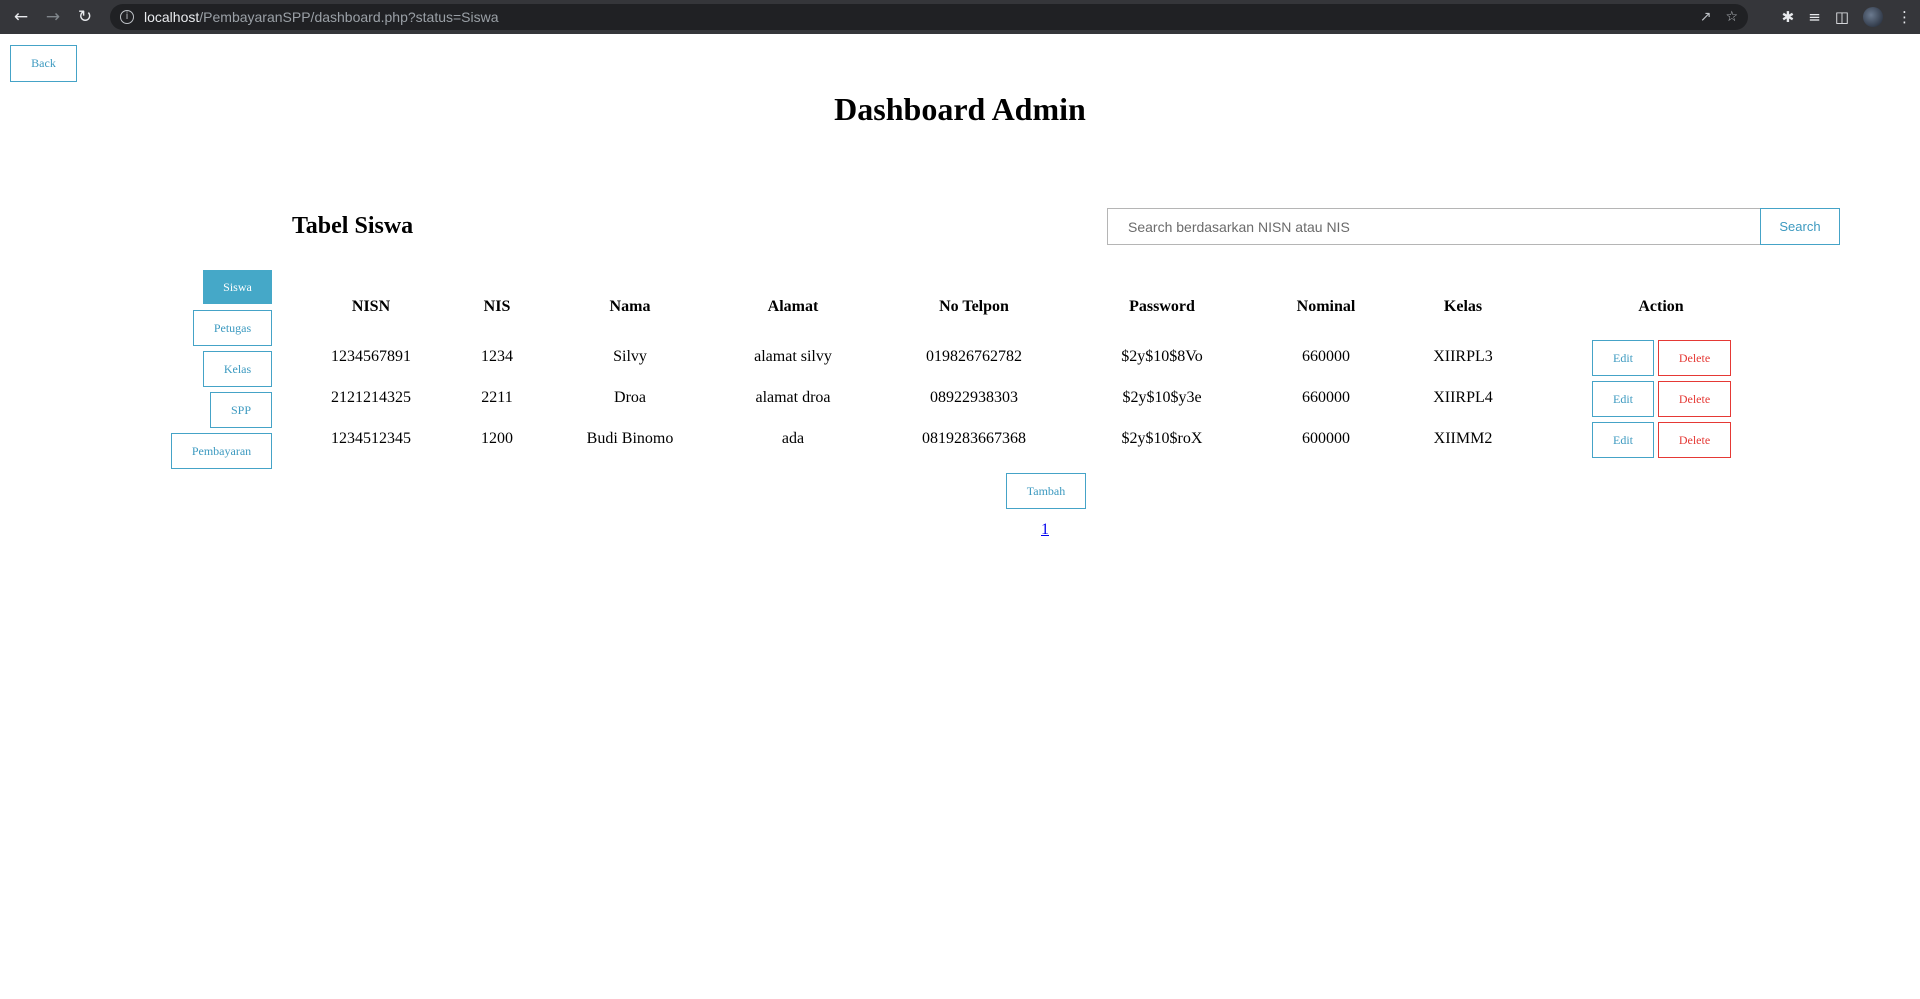 This screenshot has width=1920, height=999. What do you see at coordinates (1045, 530) in the screenshot?
I see `pagination-link-1: 1` at bounding box center [1045, 530].